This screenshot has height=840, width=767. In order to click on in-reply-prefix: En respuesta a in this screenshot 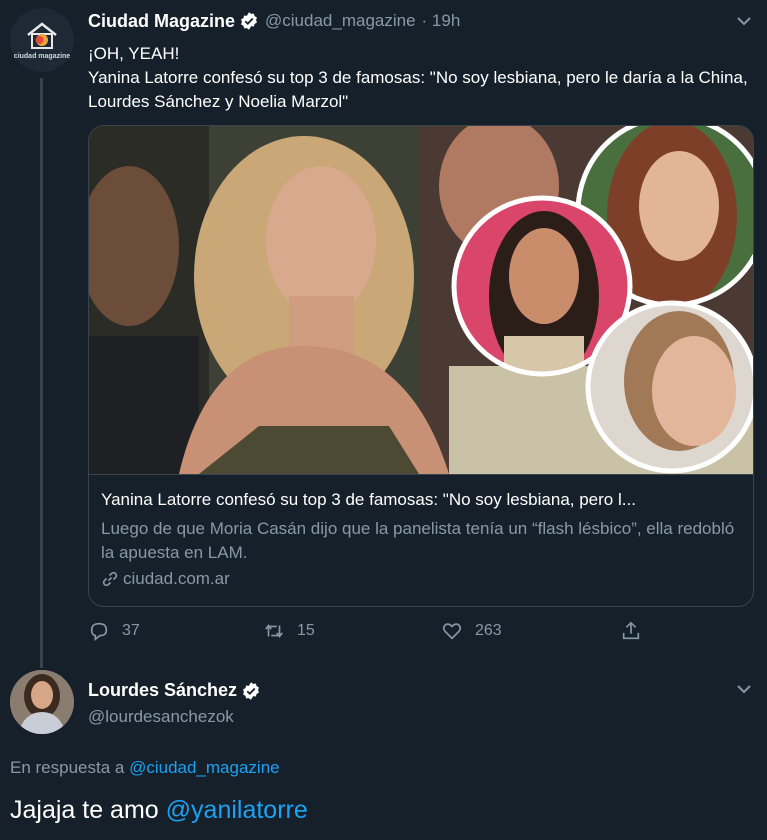, I will do `click(67, 767)`.